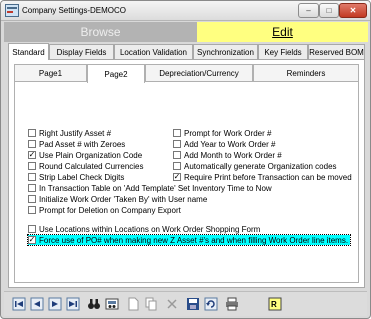 The image size is (371, 319). Describe the element at coordinates (228, 133) in the screenshot. I see `option-label: Prompt for Work Order #` at that location.